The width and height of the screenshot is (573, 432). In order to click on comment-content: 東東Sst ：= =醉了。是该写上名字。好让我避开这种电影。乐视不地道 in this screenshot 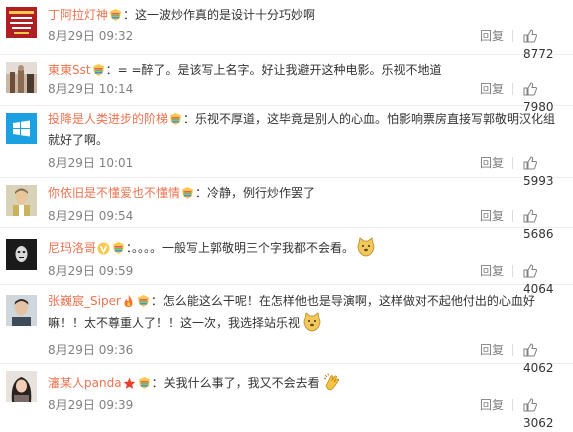, I will do `click(306, 70)`.